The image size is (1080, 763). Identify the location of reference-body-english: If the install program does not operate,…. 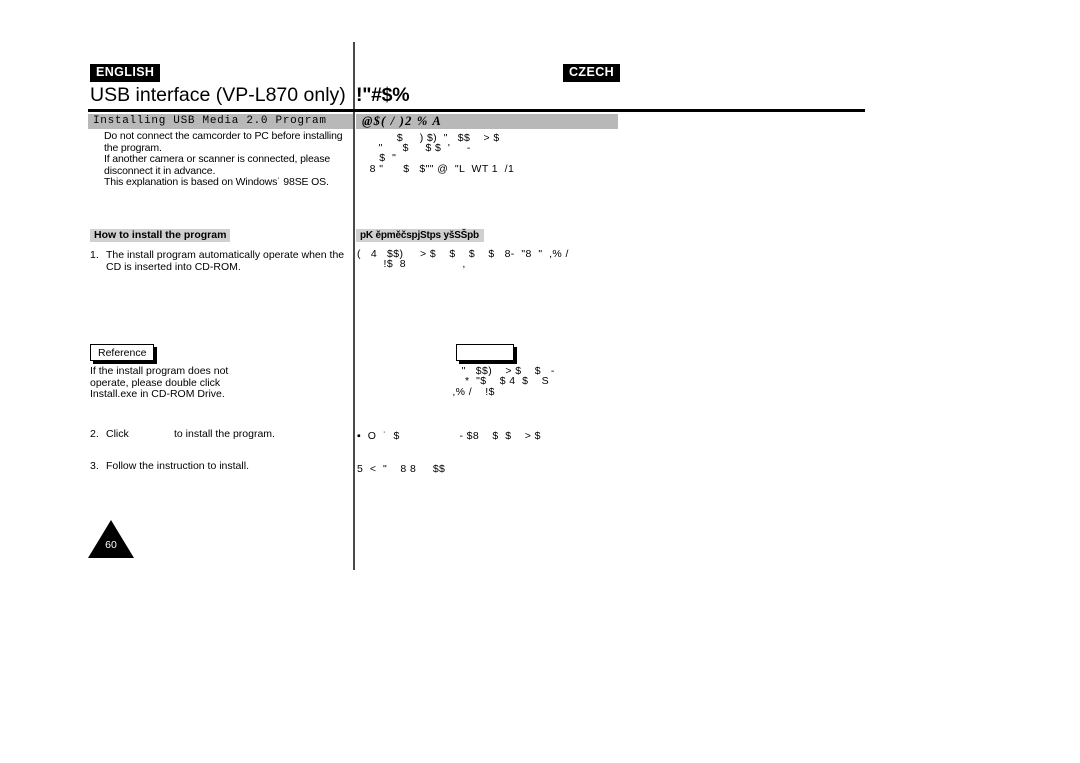
(159, 383).